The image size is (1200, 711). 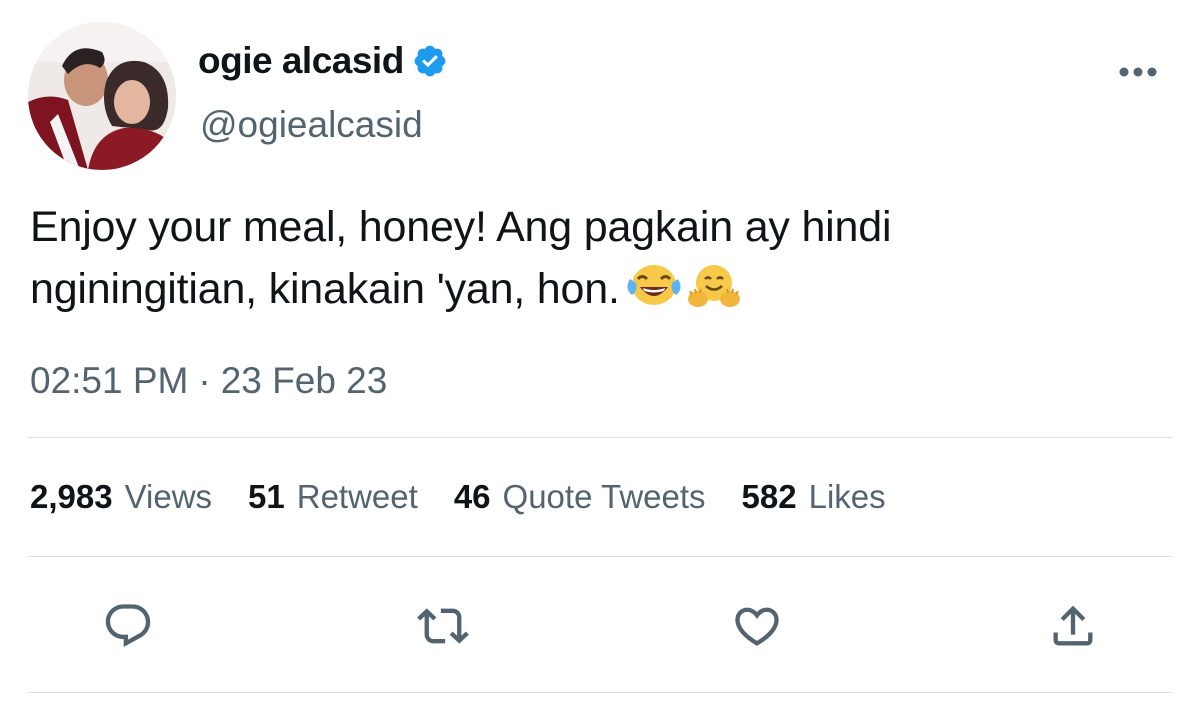 I want to click on tweet-timestamp: 02:51 PM · 23 Feb 23, so click(x=208, y=381).